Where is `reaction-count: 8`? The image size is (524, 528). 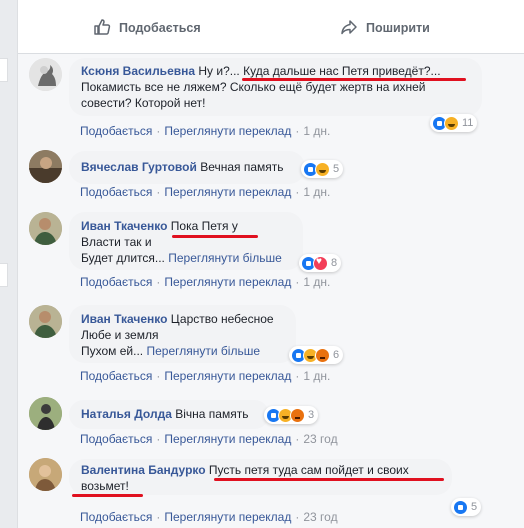
reaction-count: 8 is located at coordinates (334, 263).